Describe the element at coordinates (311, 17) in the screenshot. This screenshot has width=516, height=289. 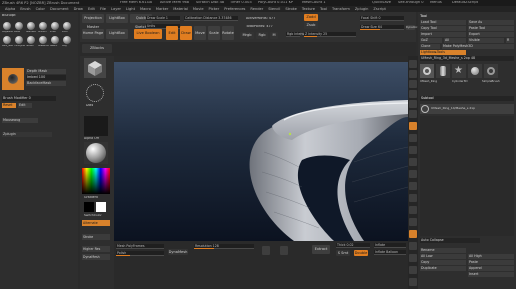
I see `zadd-button: Zadd` at that location.